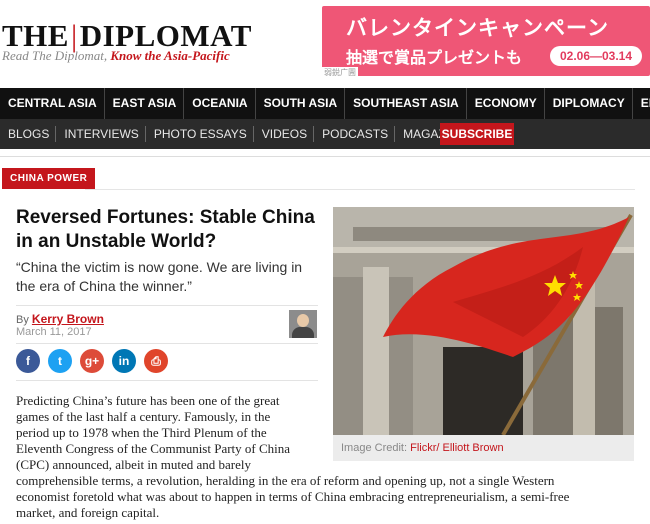 This screenshot has height=524, width=650. What do you see at coordinates (145, 103) in the screenshot?
I see `nav-item-east-asia: EAST ASIA` at bounding box center [145, 103].